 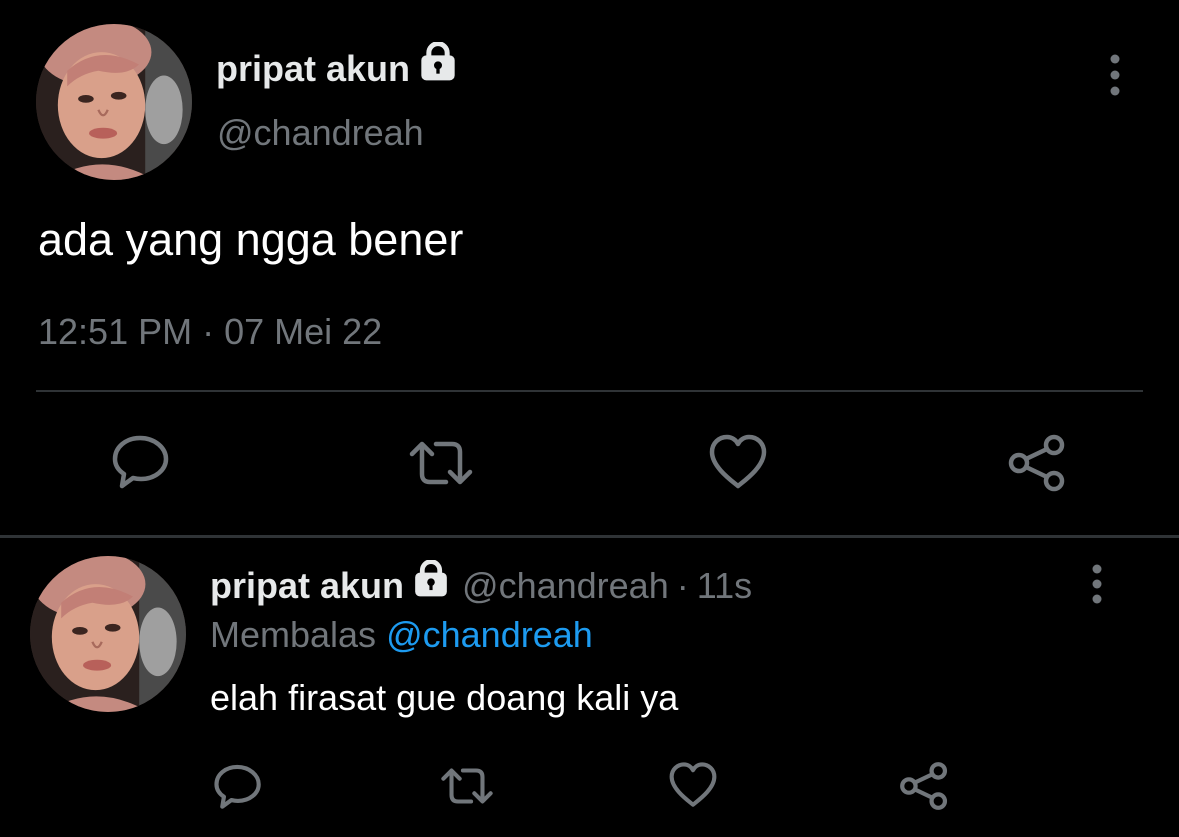 I want to click on tweet-timestamp: 12:51 PM · 07 Mei 22, so click(x=210, y=332).